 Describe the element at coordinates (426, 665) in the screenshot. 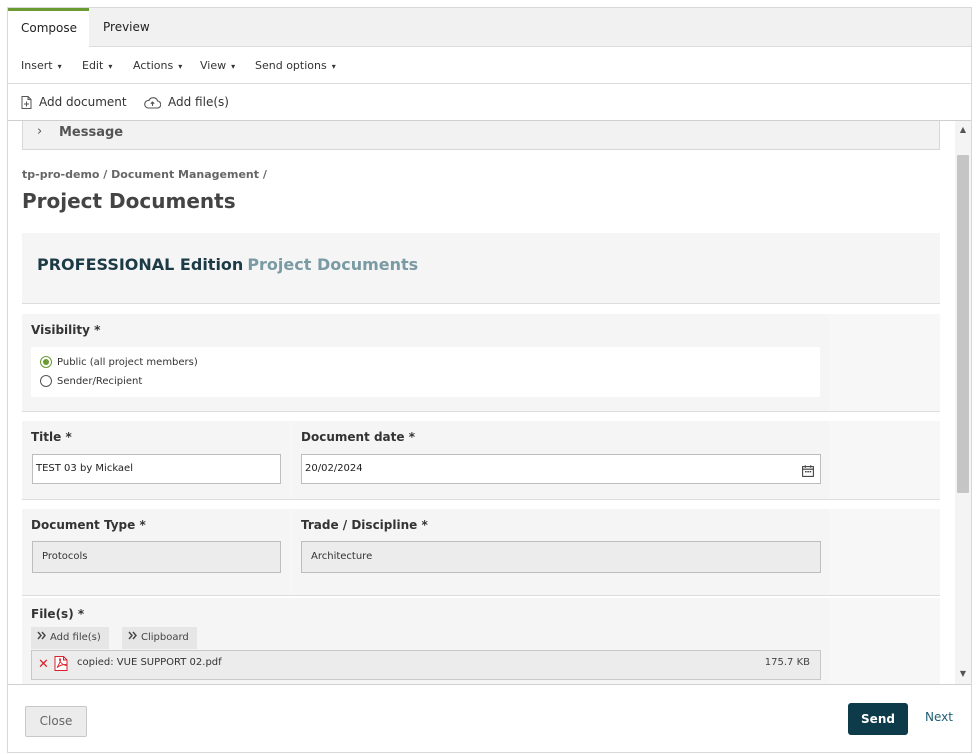

I see `file-item: ✕ copied: VUE SUPPORT 02.pdf 175.7 KB` at that location.